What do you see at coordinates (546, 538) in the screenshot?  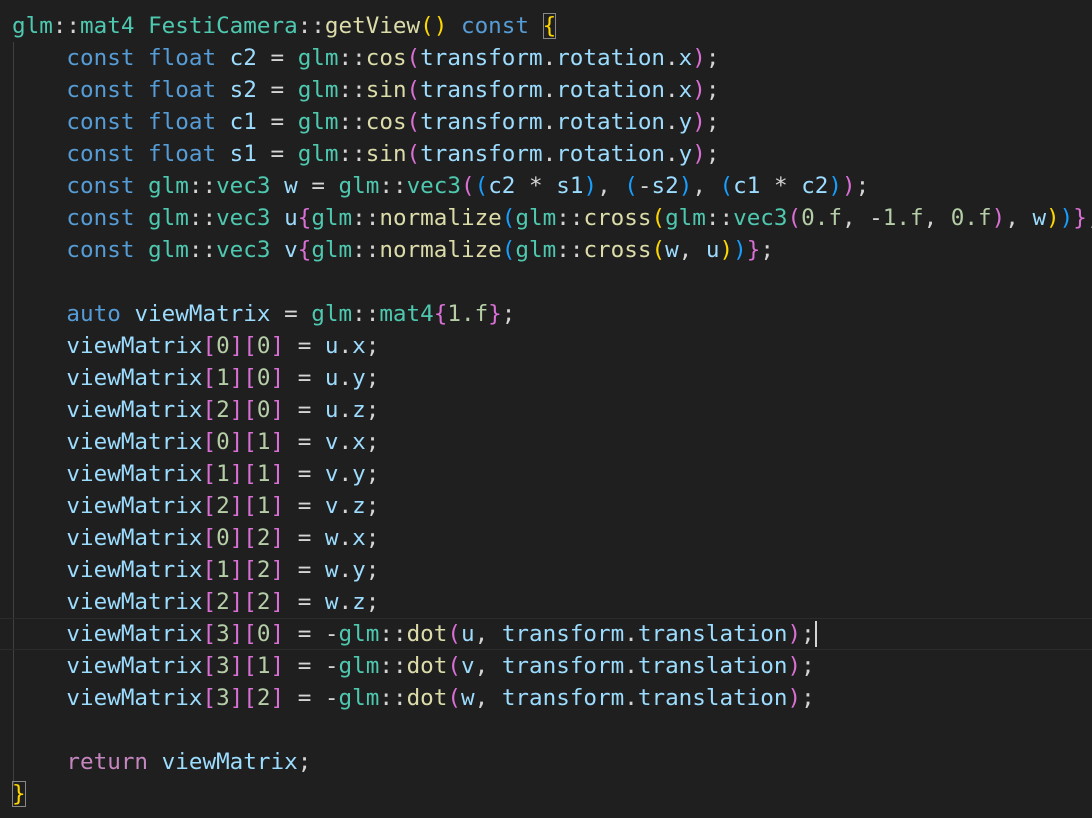 I see `code-line: viewMatrix[0][2] = w.x;` at bounding box center [546, 538].